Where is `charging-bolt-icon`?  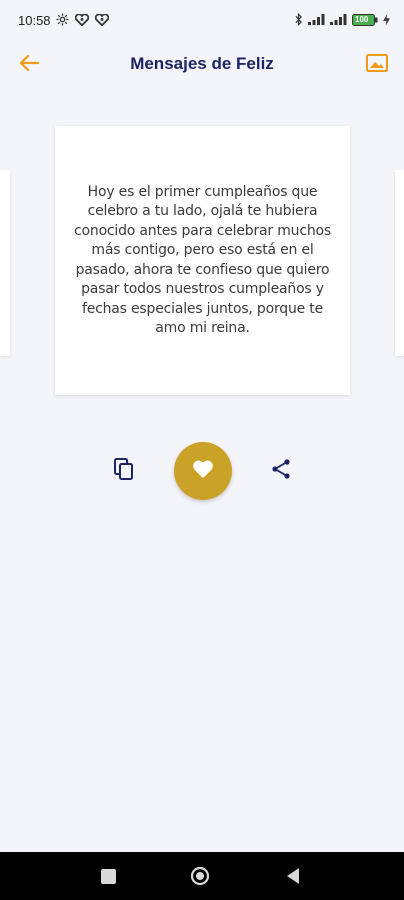 charging-bolt-icon is located at coordinates (386, 19).